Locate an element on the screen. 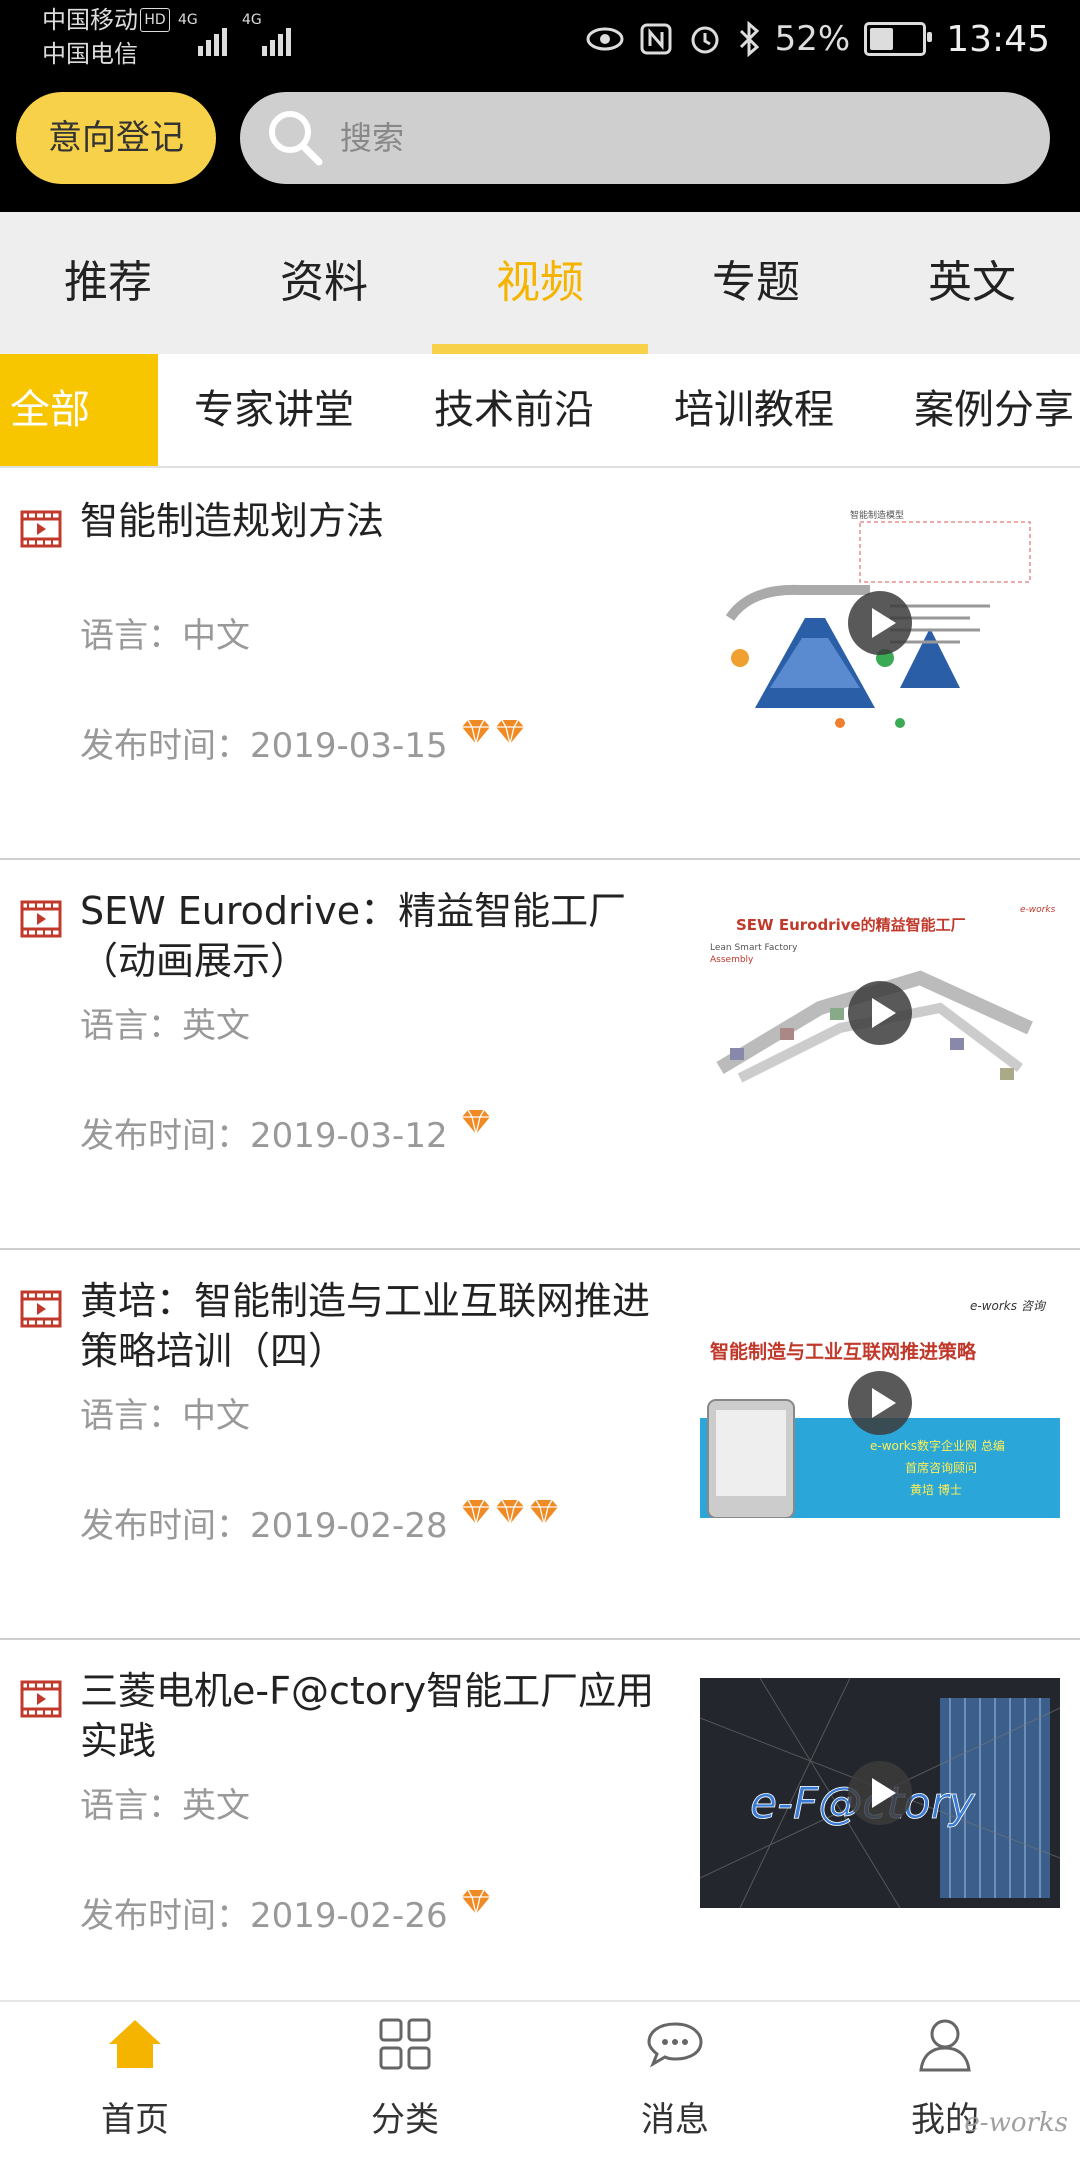  battery-icon is located at coordinates (898, 39).